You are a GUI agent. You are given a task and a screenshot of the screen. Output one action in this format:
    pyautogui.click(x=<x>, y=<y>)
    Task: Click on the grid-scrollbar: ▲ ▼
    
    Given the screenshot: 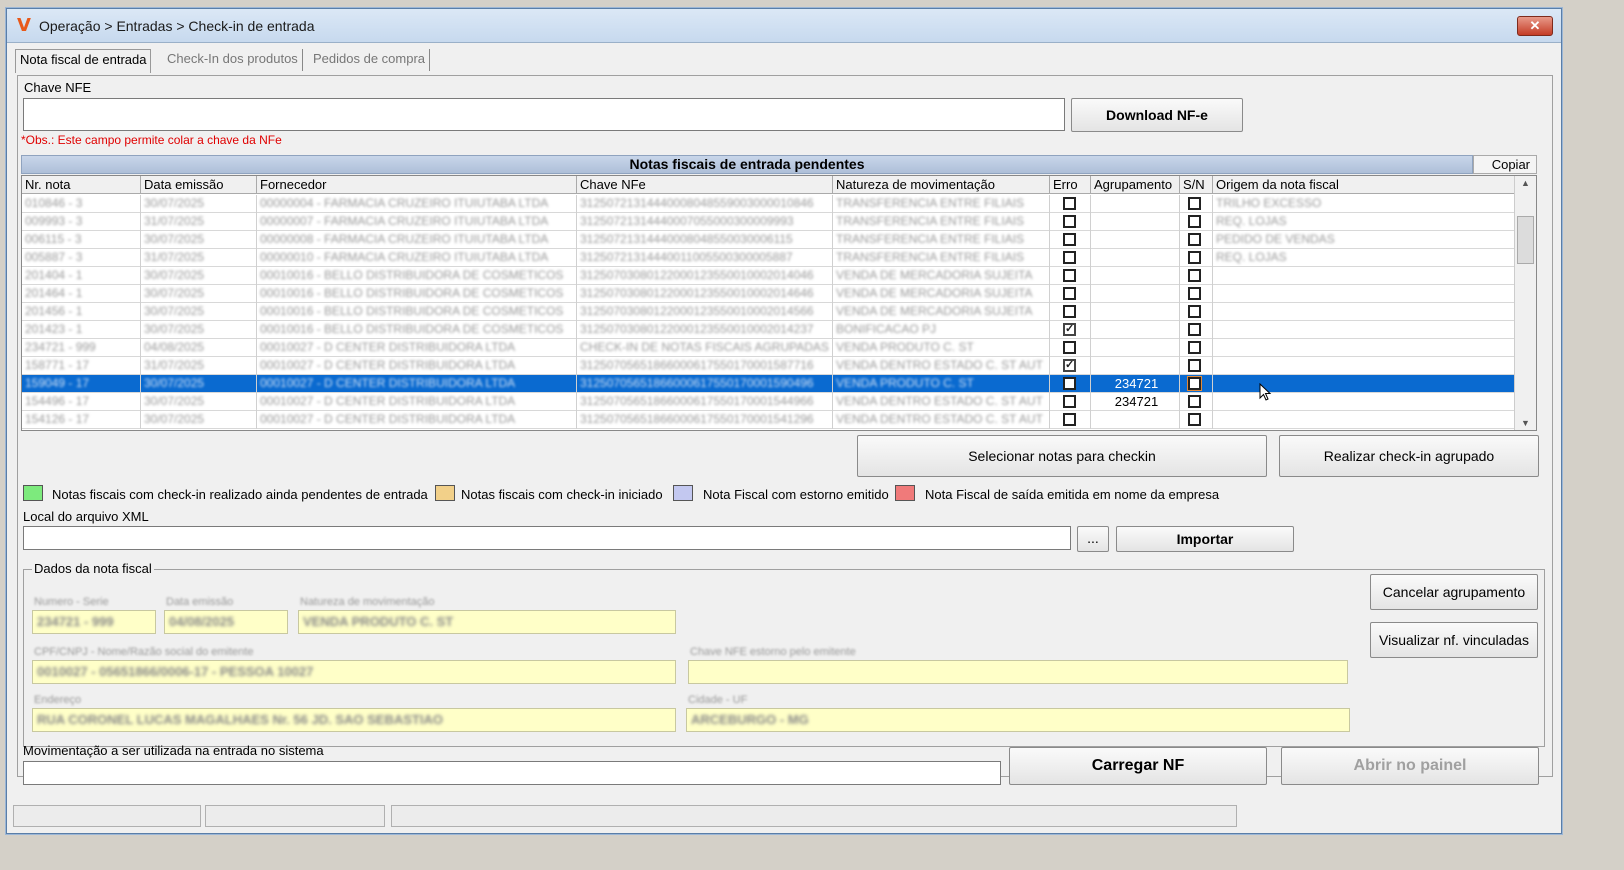 What is the action you would take?
    pyautogui.click(x=1525, y=303)
    